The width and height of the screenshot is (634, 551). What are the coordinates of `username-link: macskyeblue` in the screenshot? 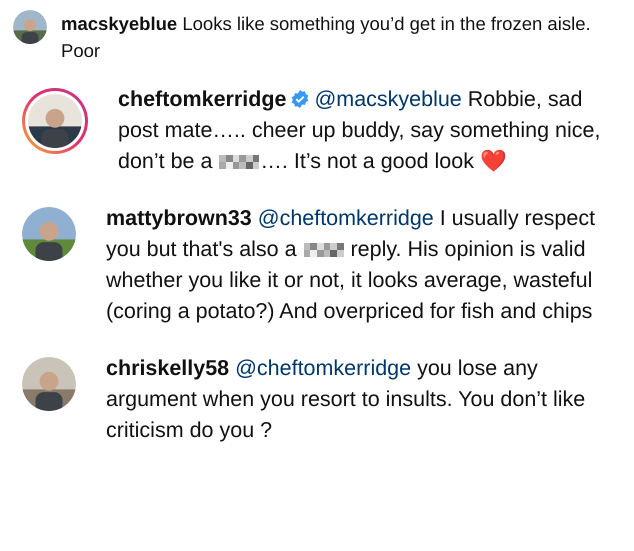 It's located at (119, 23).